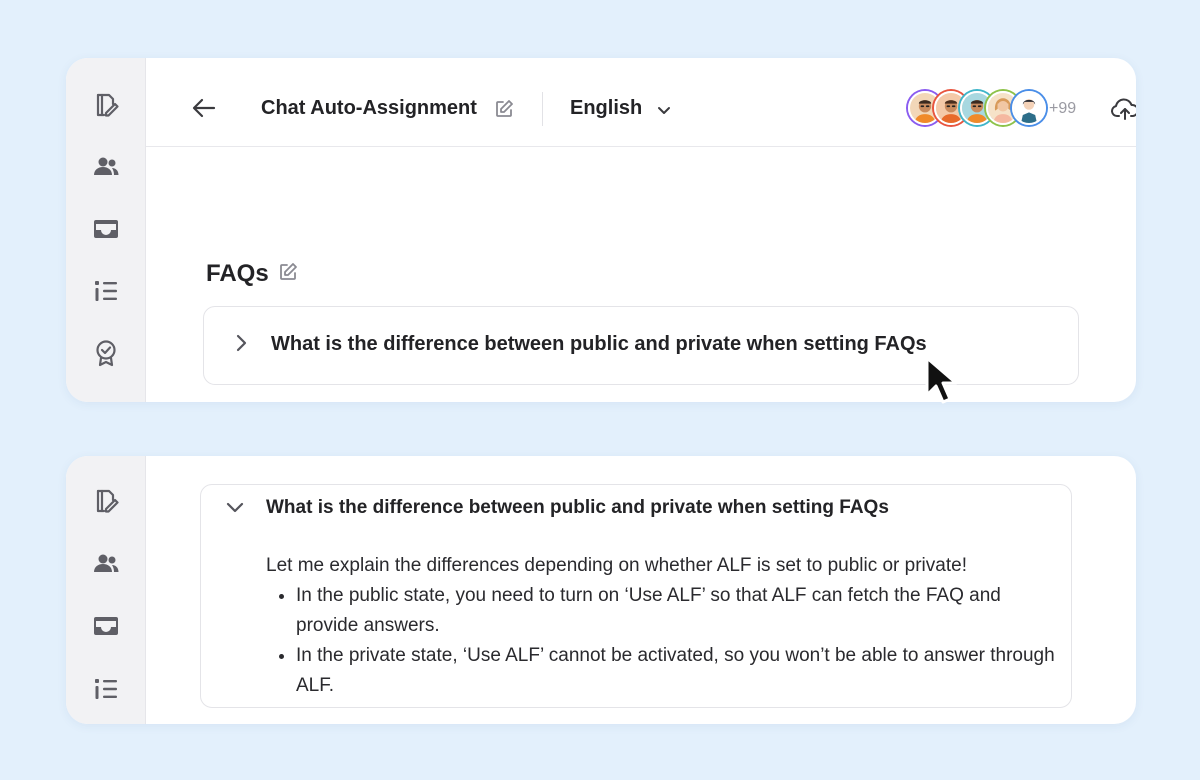 This screenshot has width=1200, height=780. Describe the element at coordinates (288, 272) in the screenshot. I see `edit-faq-title-icon` at that location.